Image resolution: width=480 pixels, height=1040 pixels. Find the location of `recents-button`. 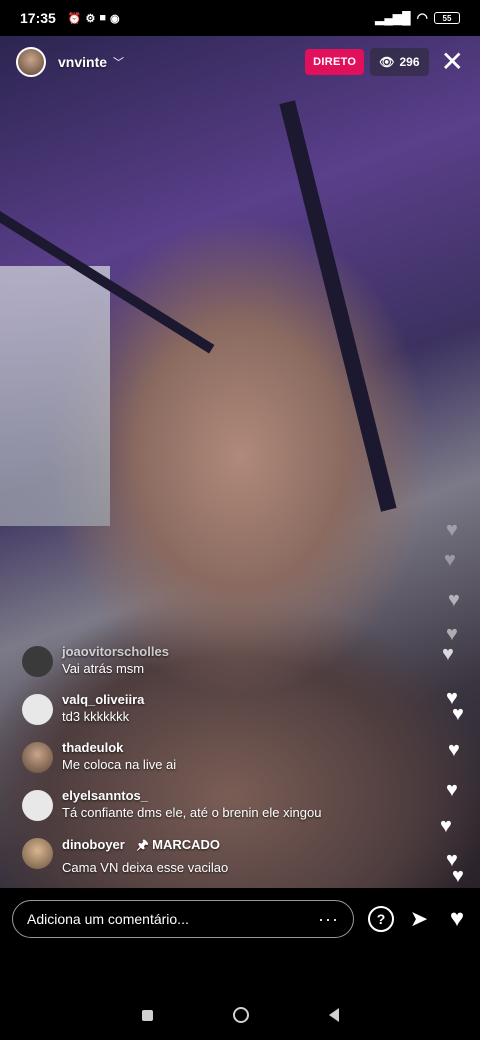

recents-button is located at coordinates (147, 1015).